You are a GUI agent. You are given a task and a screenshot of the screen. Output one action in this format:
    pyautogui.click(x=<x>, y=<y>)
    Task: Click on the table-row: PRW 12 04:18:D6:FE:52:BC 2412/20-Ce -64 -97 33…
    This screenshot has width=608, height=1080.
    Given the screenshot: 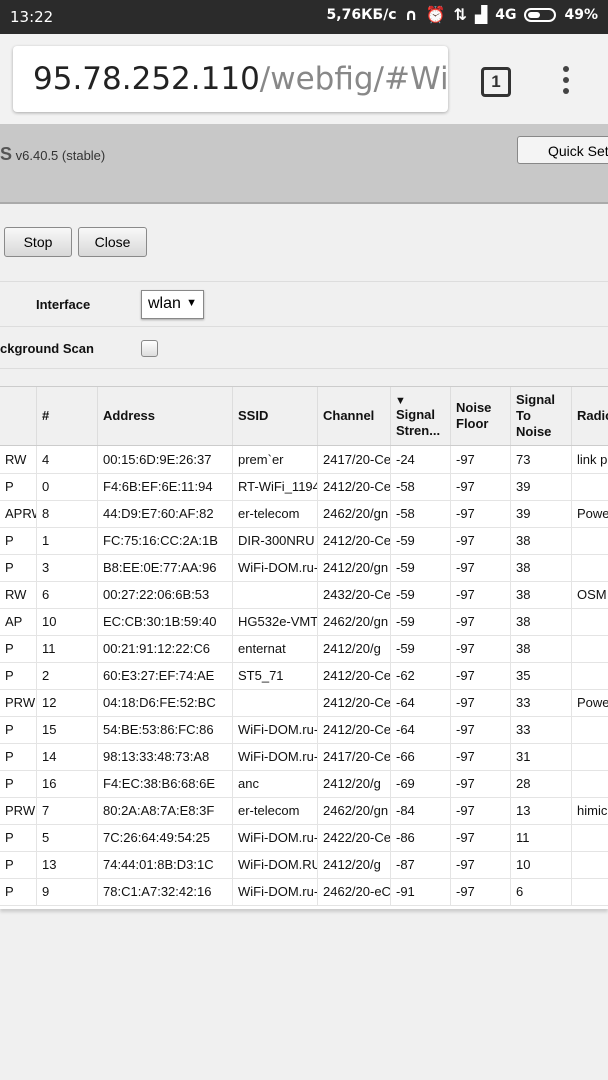 What is the action you would take?
    pyautogui.click(x=304, y=703)
    